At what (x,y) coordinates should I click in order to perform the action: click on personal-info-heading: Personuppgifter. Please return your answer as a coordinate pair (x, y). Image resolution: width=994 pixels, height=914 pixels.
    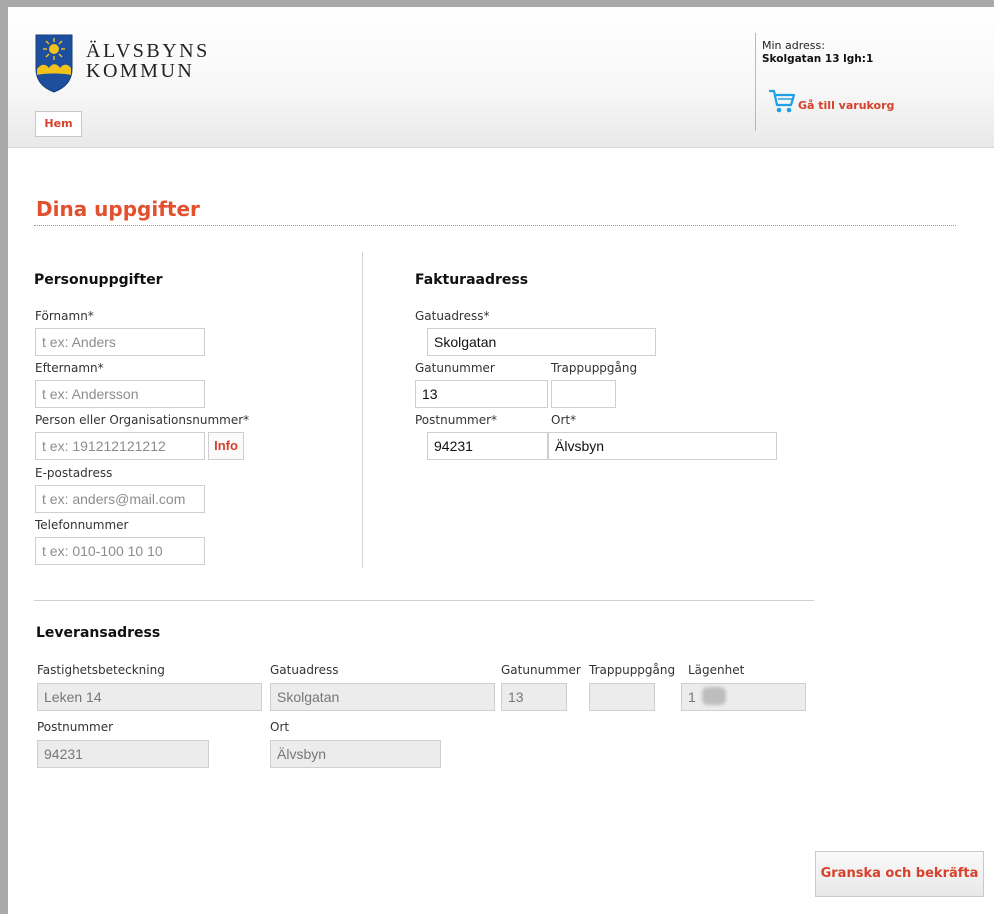
    Looking at the image, I should click on (98, 280).